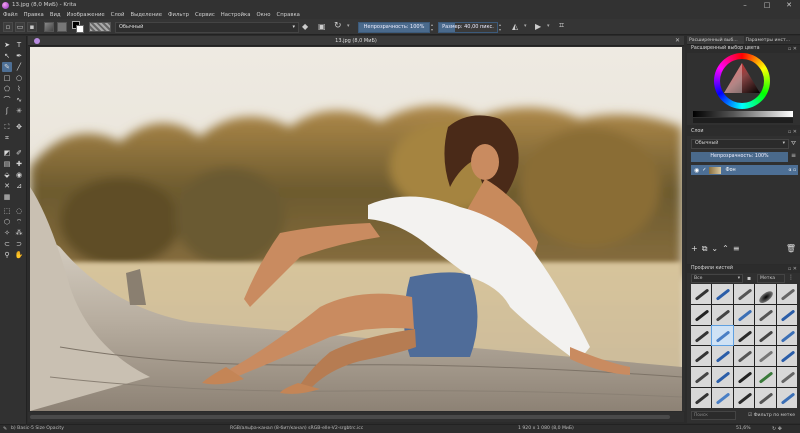 The height and width of the screenshot is (433, 800). I want to click on move-layer-up-icon: ⌃, so click(725, 251).